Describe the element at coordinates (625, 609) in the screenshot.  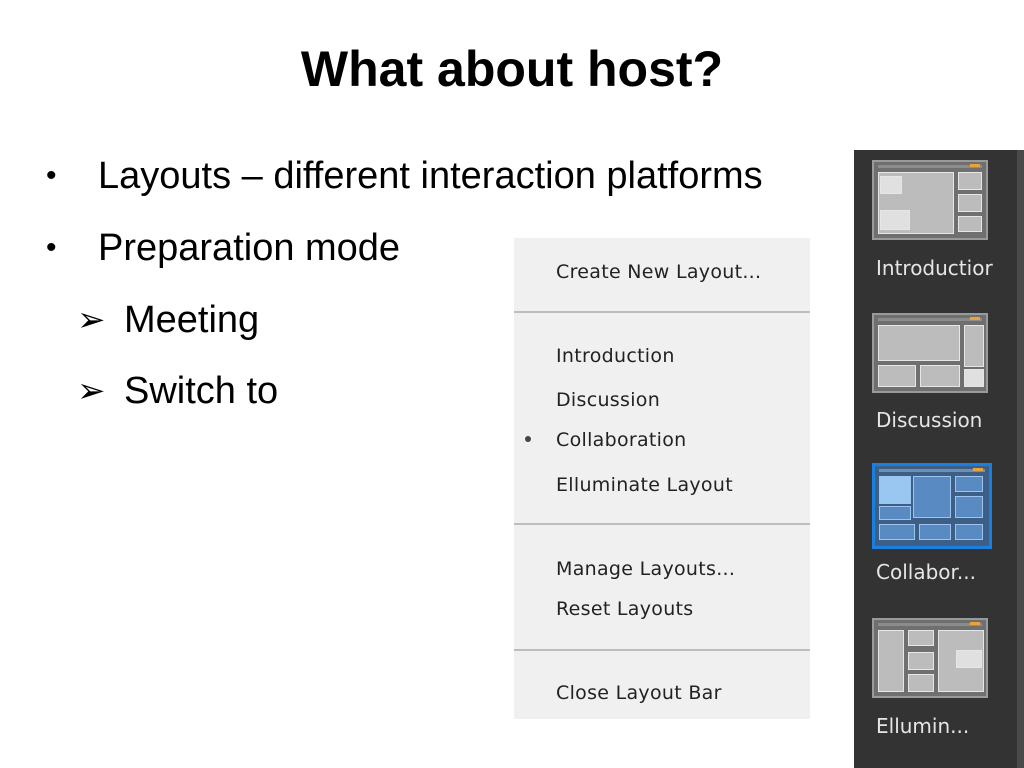
I see `menu-item-reset-layouts: Reset Layouts` at that location.